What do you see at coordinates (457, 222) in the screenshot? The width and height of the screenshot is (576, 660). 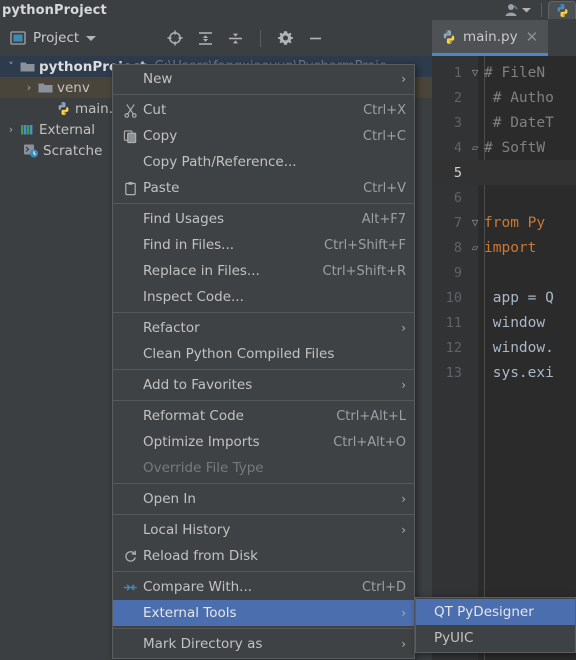 I see `line-number: 7` at bounding box center [457, 222].